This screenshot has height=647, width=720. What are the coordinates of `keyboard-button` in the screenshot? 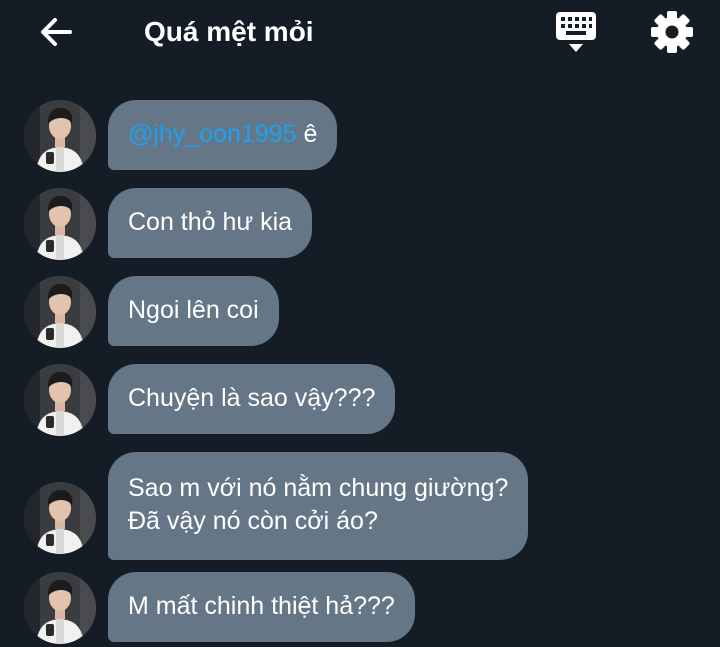 It's located at (576, 33).